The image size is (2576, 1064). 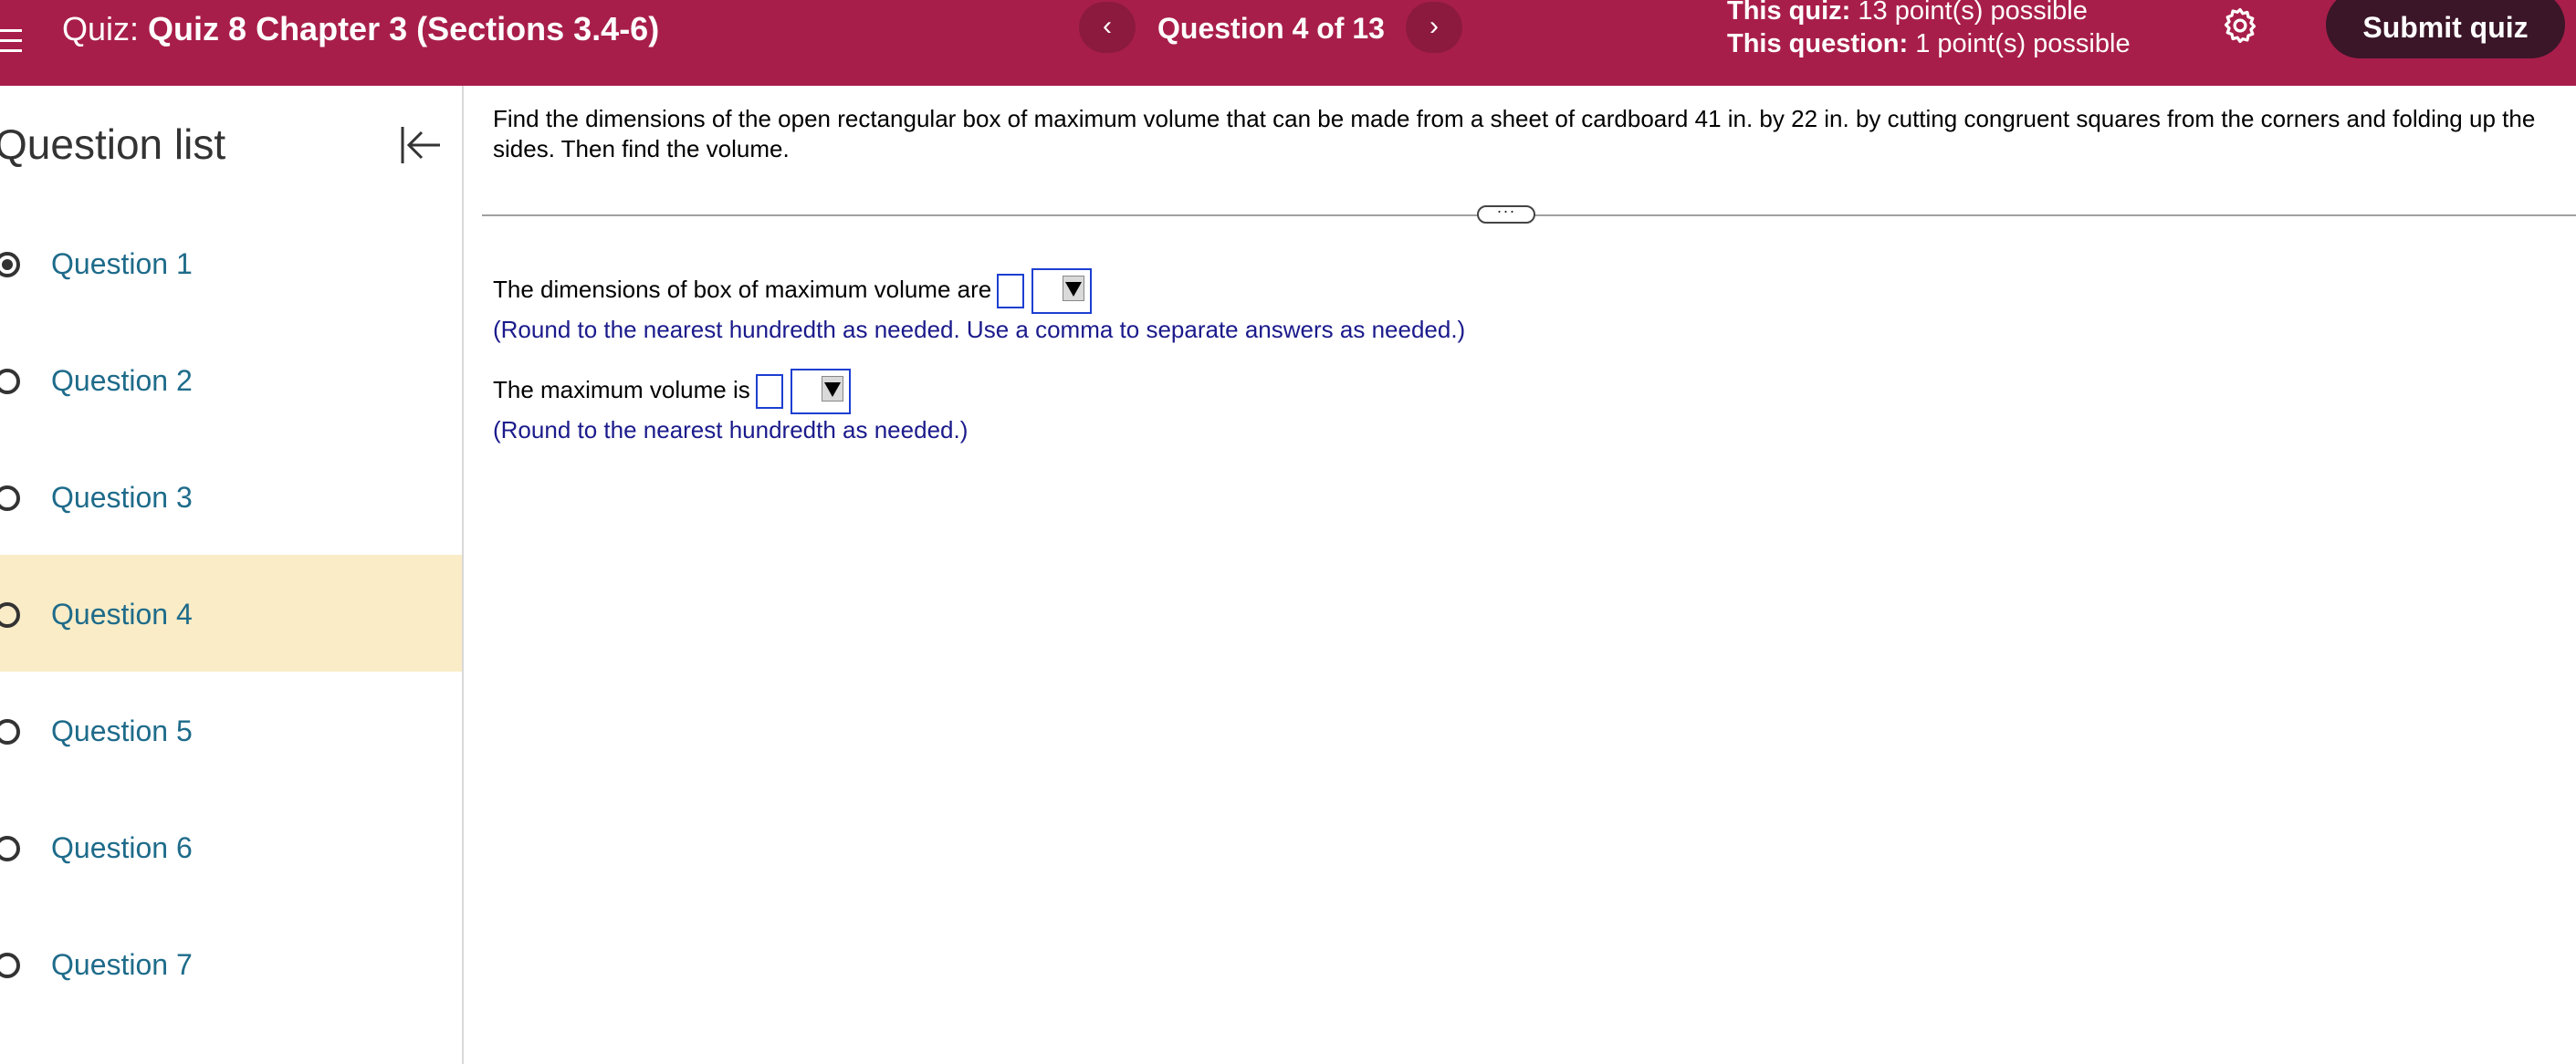 What do you see at coordinates (231, 730) in the screenshot?
I see `sidebar-item-question-5: Question 5` at bounding box center [231, 730].